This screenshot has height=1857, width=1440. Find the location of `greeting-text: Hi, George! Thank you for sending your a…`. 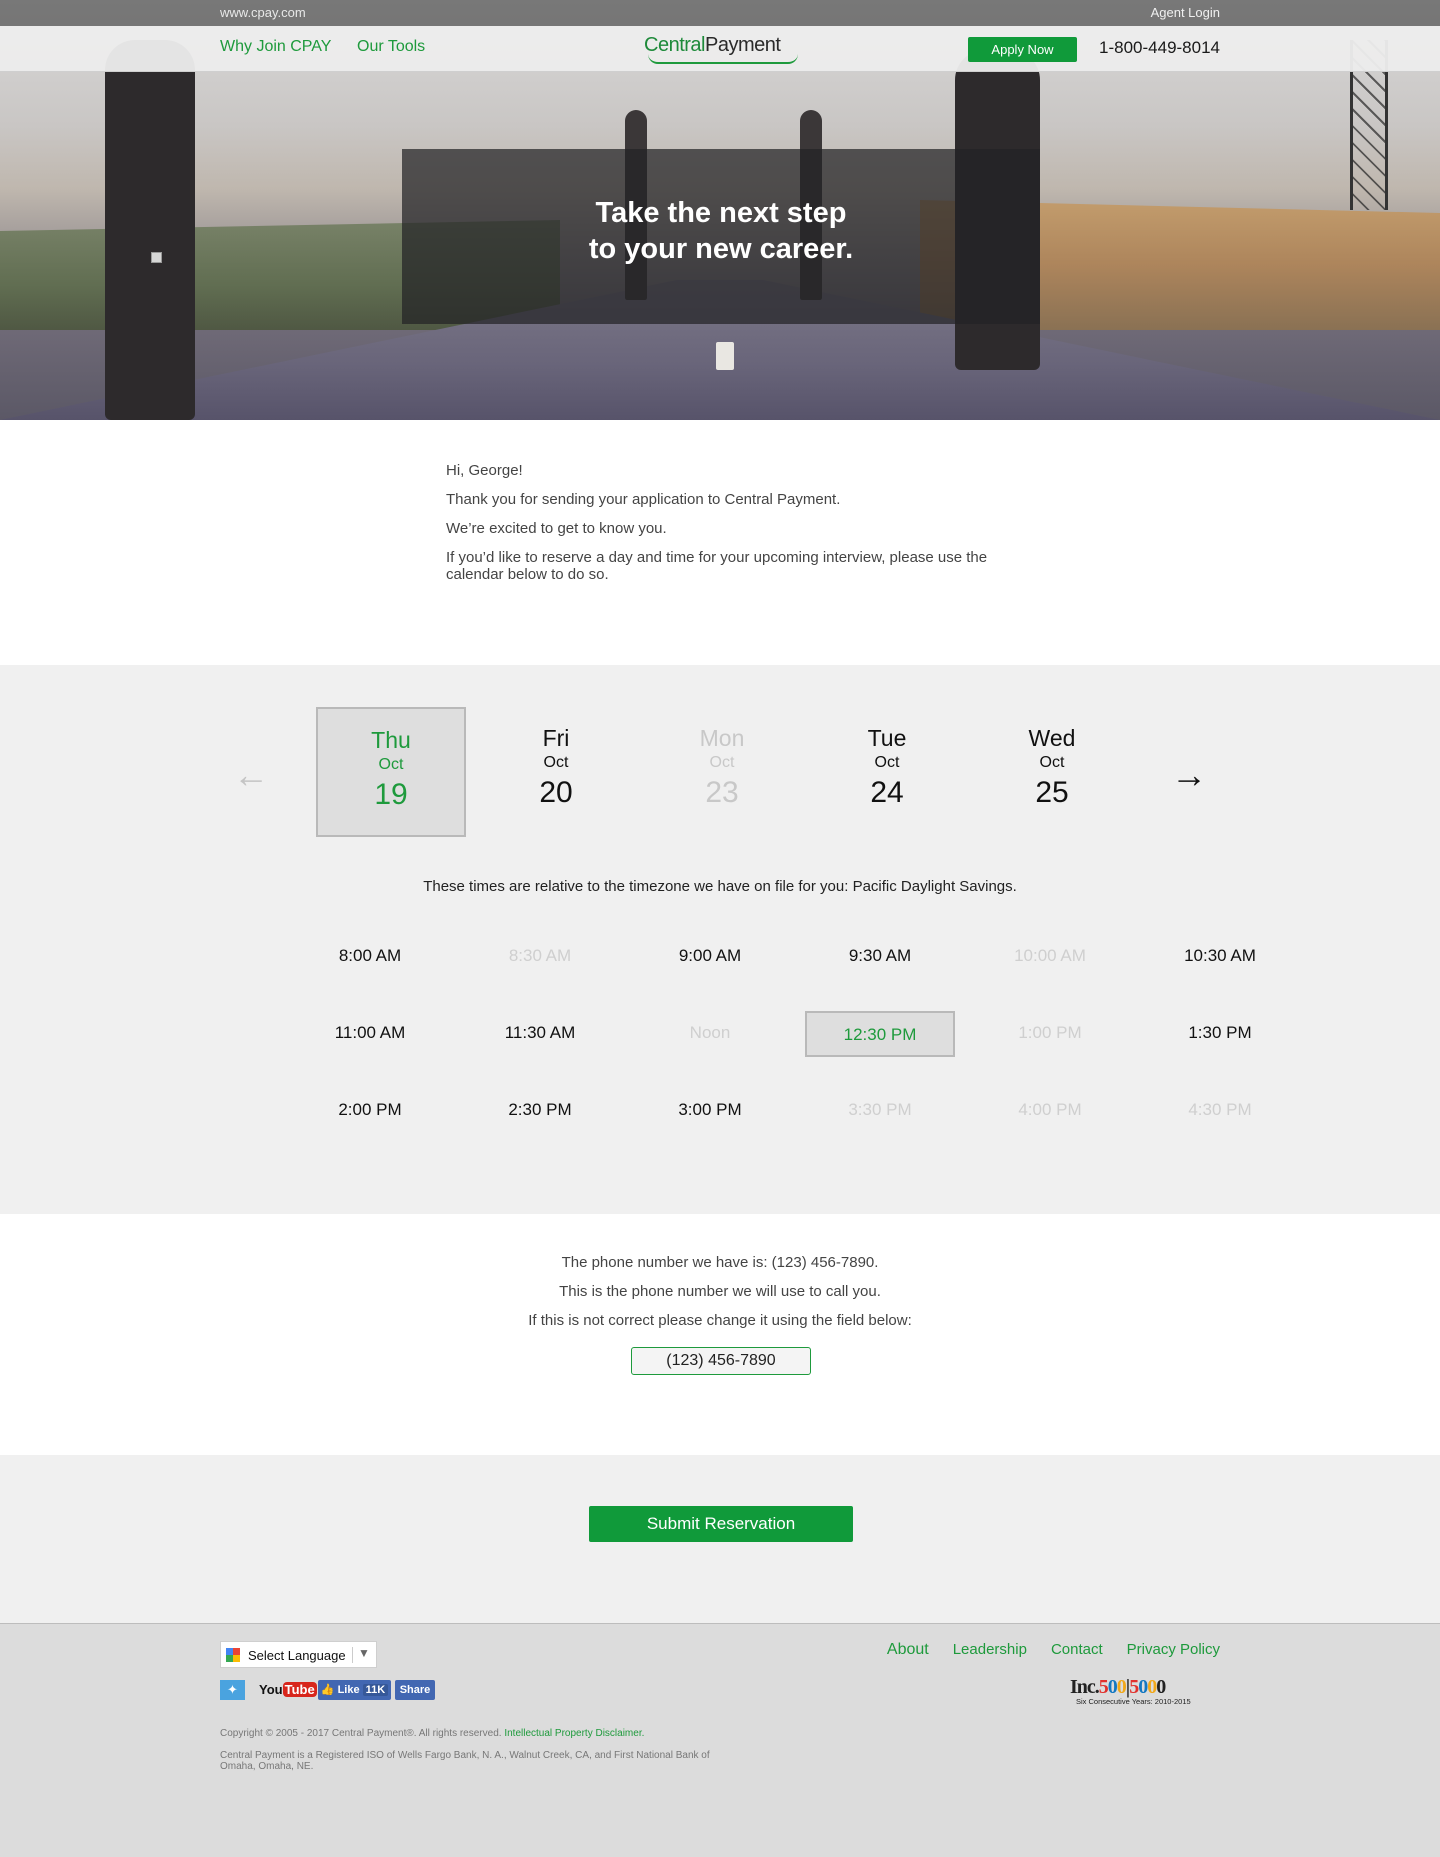

greeting-text: Hi, George! Thank you for sending your a… is located at coordinates (726, 528).